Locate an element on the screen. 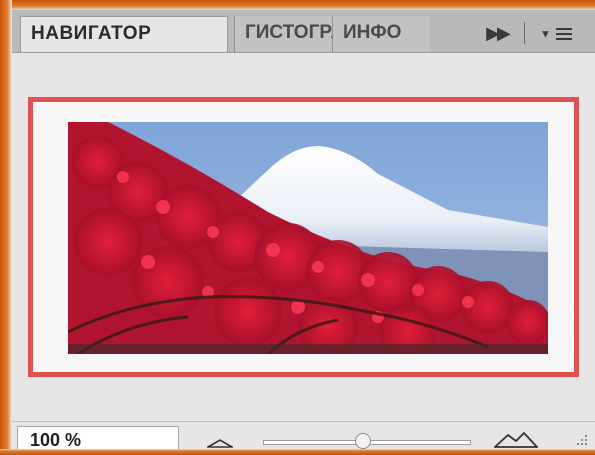 The image size is (595, 455). tab-navigator: НАВИГАТОР is located at coordinates (124, 34).